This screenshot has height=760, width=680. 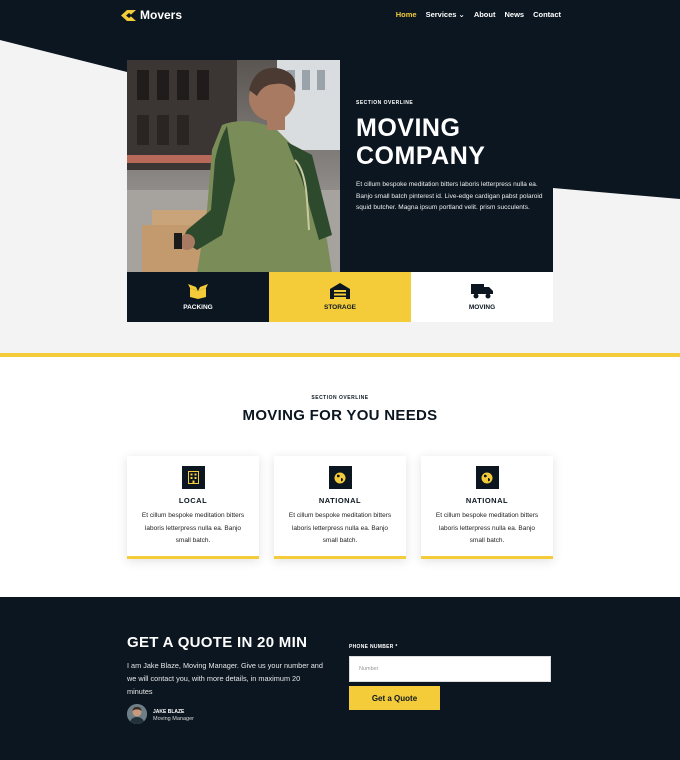 I want to click on hero-overline: SECTION OVERLINE, so click(x=385, y=103).